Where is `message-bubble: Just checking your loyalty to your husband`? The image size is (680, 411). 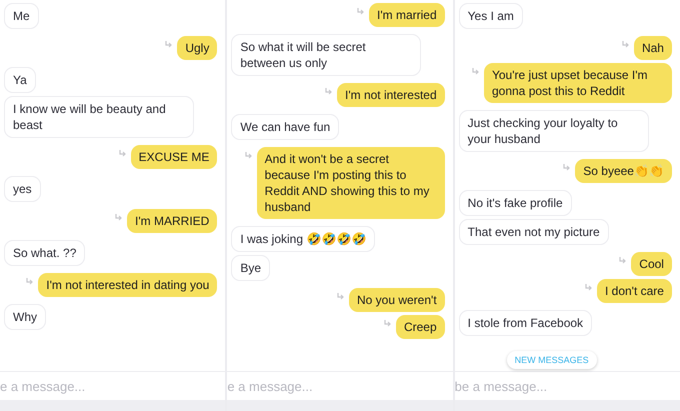 message-bubble: Just checking your loyalty to your husband is located at coordinates (553, 131).